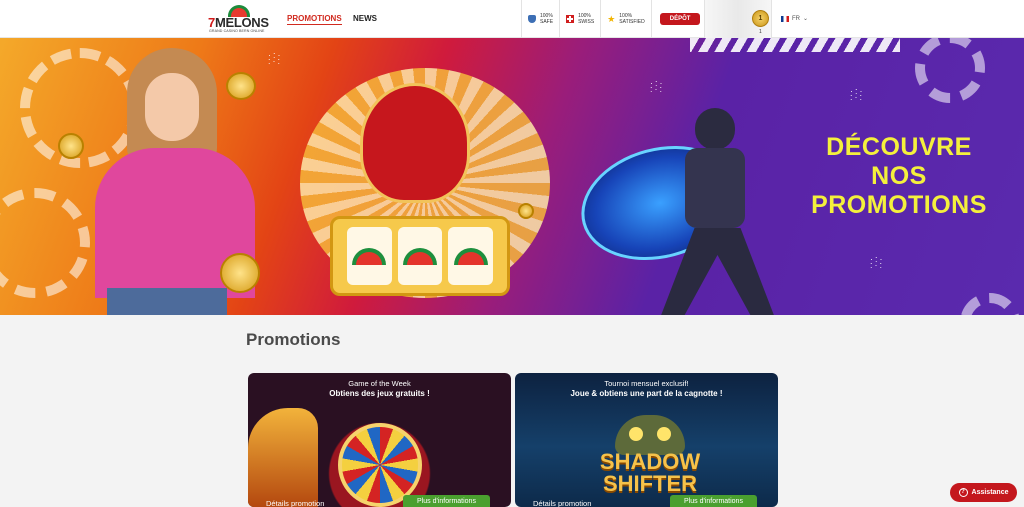 This screenshot has width=1024, height=507. Describe the element at coordinates (650, 472) in the screenshot. I see `game-logo-shadow-shifter: SHADOW SHIFTER` at that location.